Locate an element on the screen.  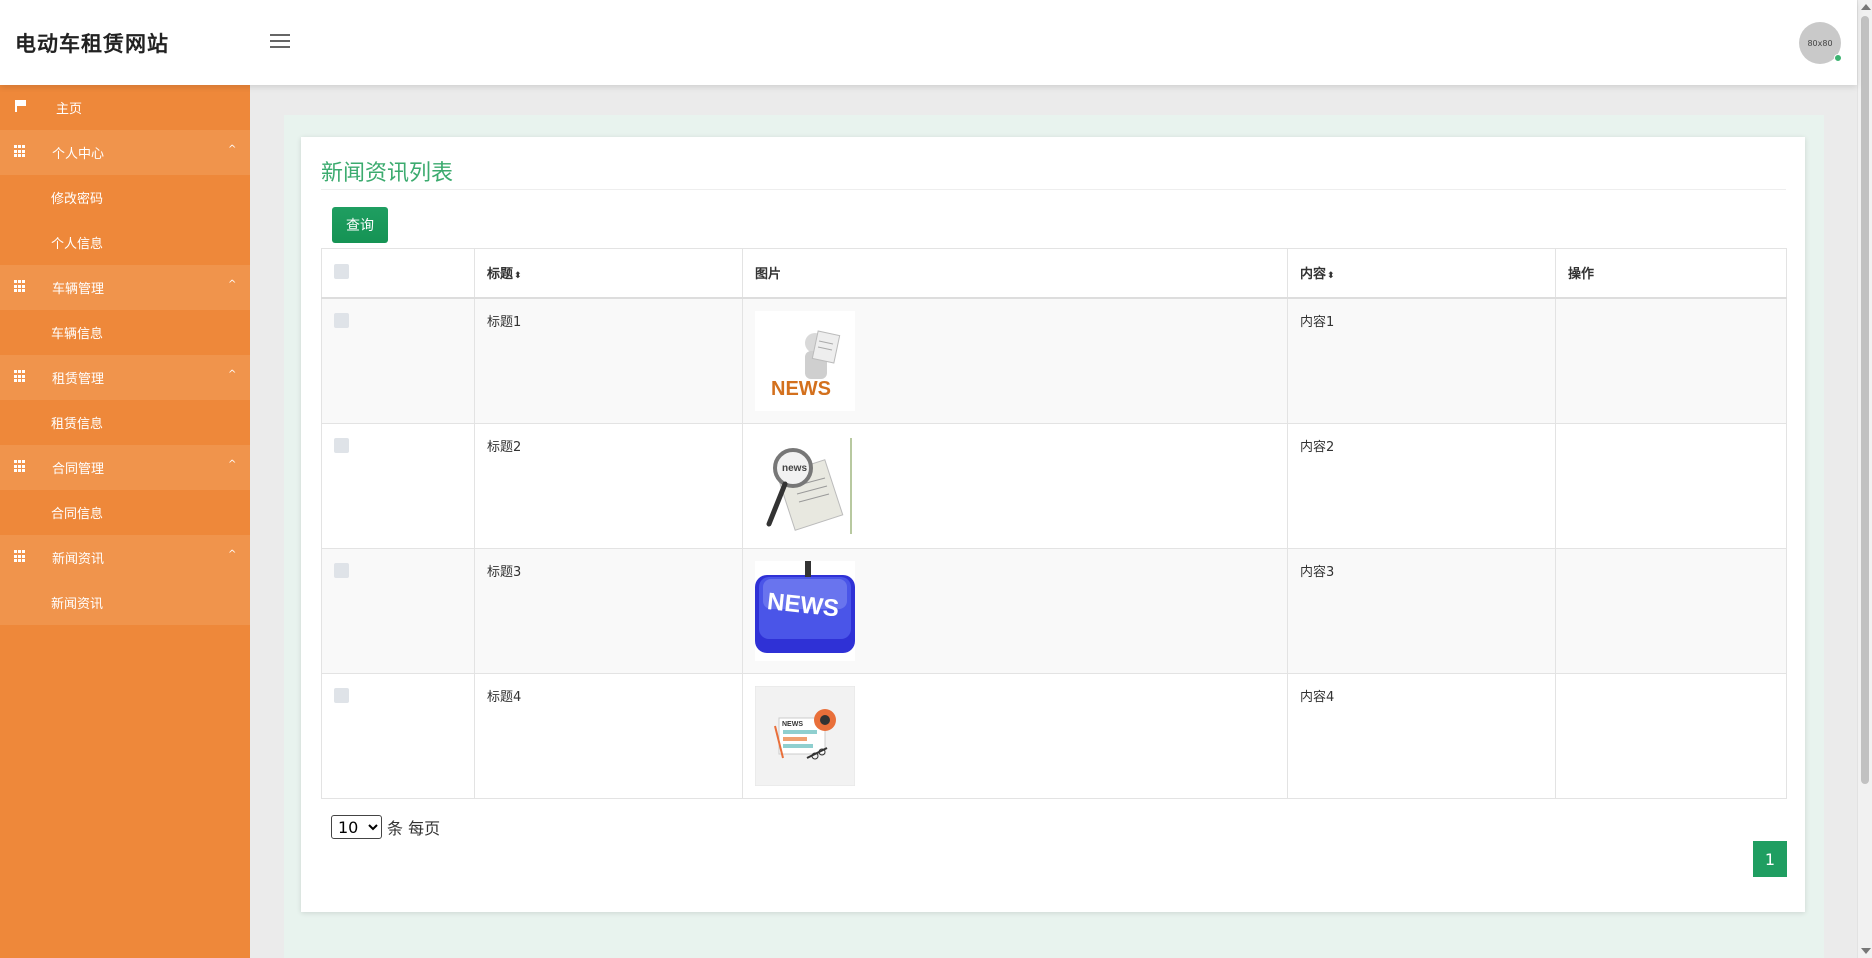
svg-text: news is located at coordinates (794, 468).